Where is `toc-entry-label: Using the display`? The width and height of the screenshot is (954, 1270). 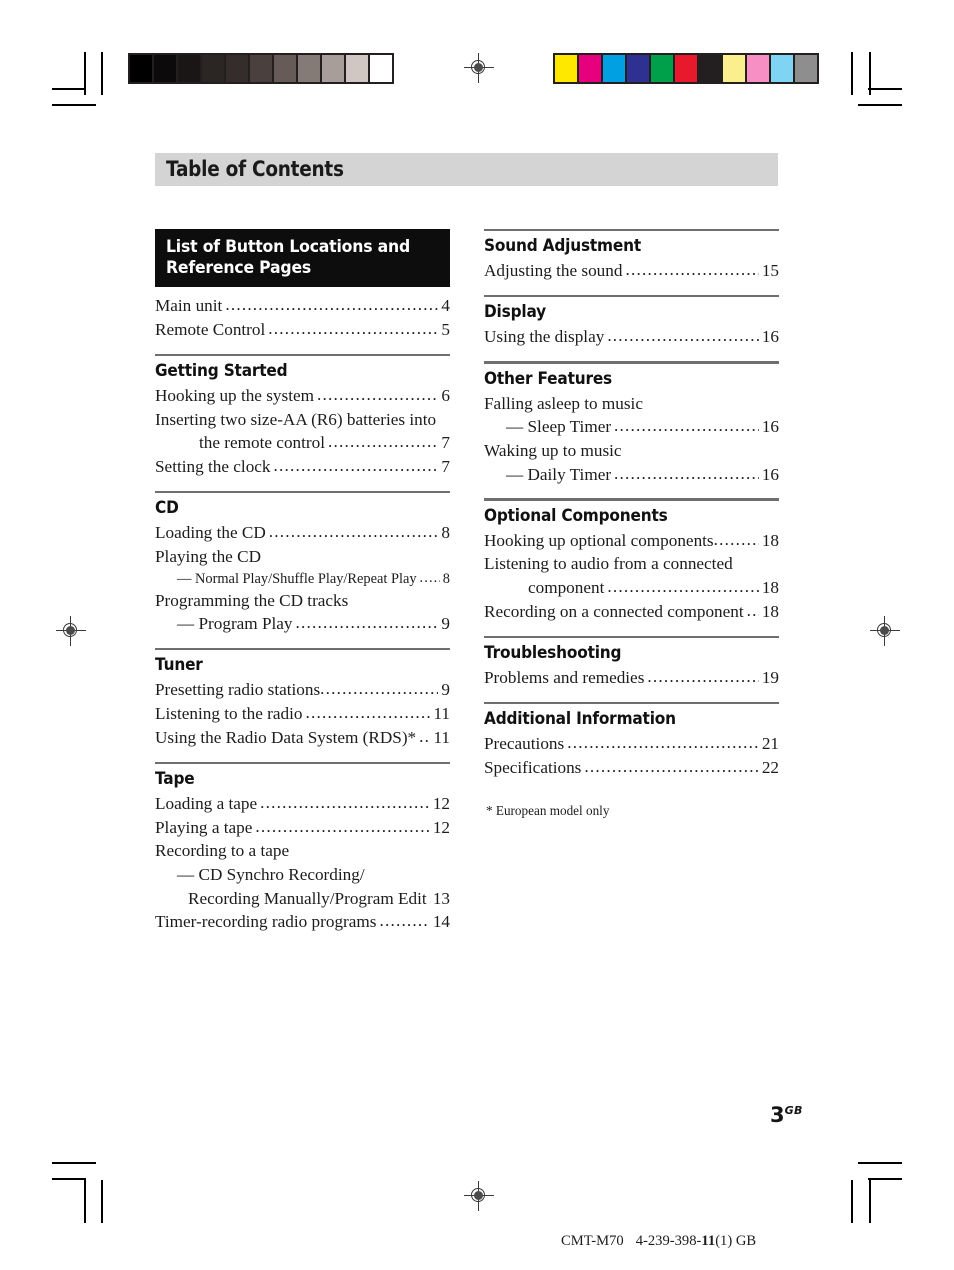
toc-entry-label: Using the display is located at coordinates (544, 337).